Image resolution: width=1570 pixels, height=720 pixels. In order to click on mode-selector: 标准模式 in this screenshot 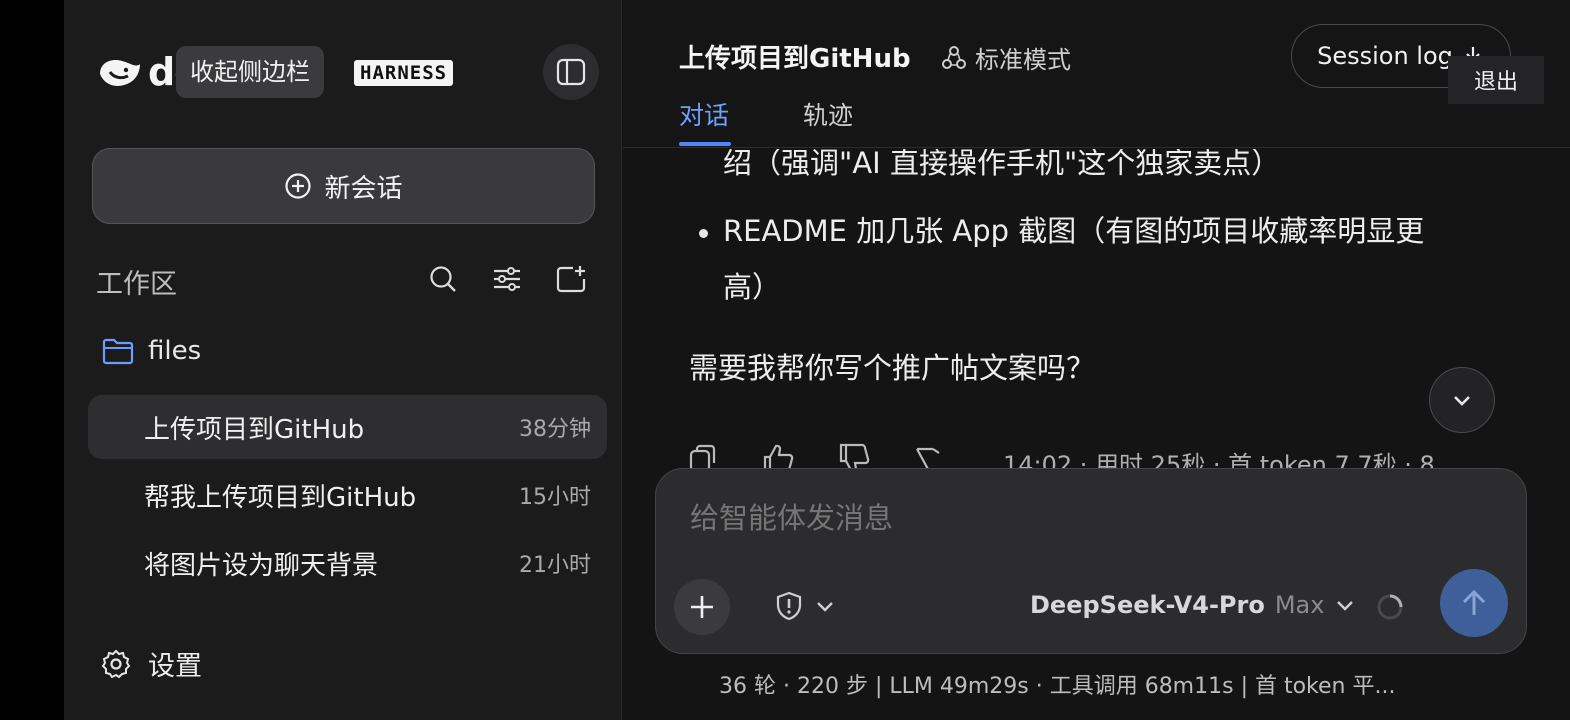, I will do `click(1006, 57)`.